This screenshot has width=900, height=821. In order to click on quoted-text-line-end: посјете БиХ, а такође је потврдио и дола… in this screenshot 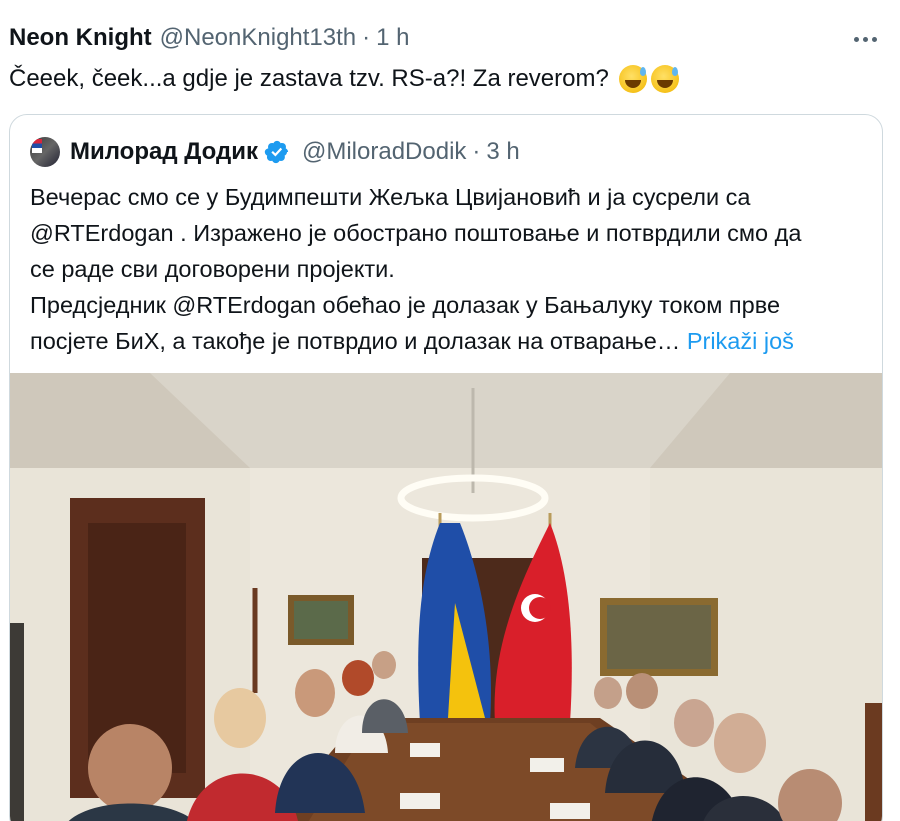, I will do `click(355, 341)`.